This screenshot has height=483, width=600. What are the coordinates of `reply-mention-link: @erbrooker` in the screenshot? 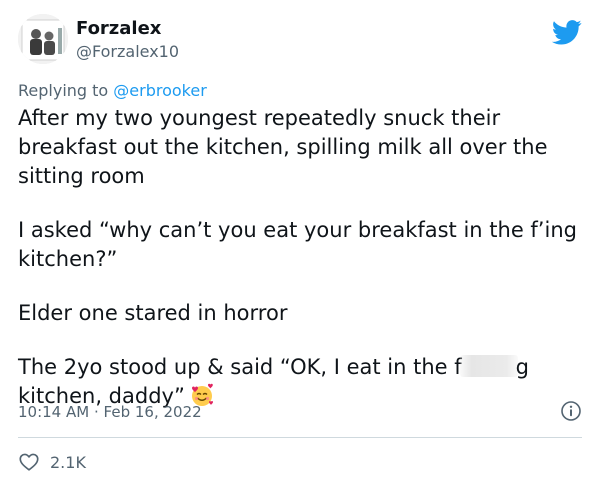 It's located at (160, 90).